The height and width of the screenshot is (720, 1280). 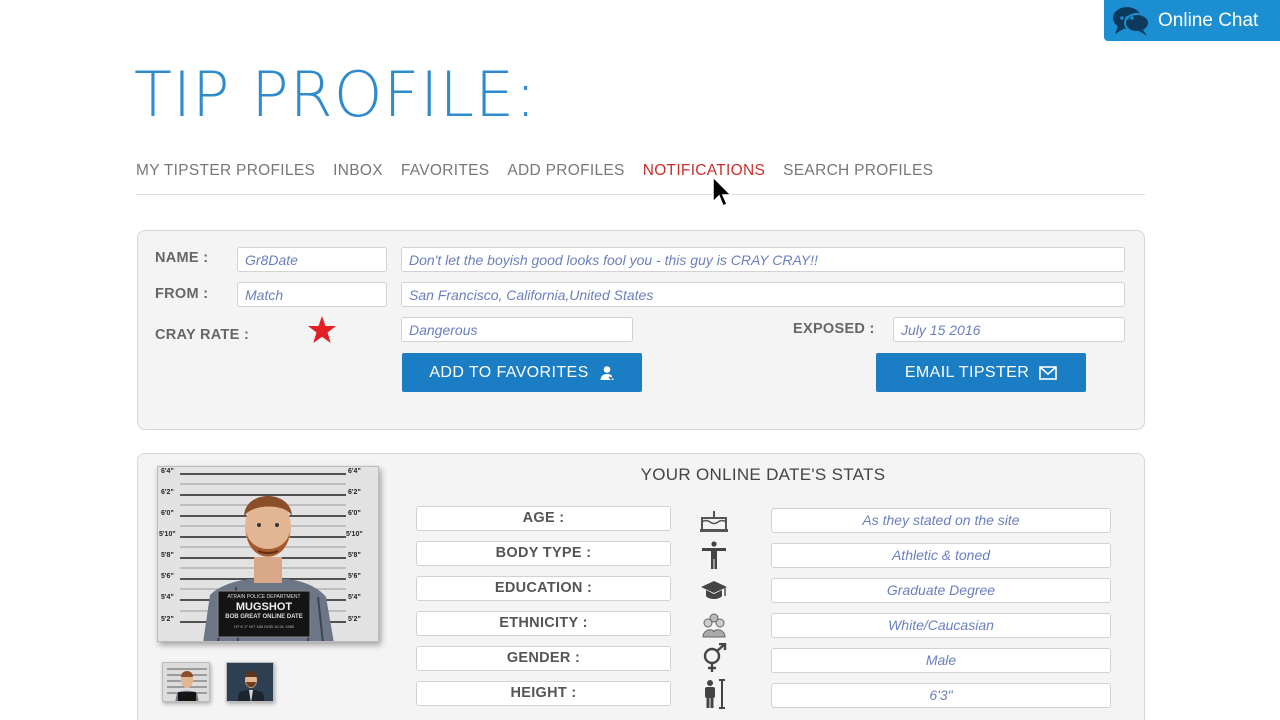 What do you see at coordinates (354, 576) in the screenshot?
I see `height-marker-right: 5'6"` at bounding box center [354, 576].